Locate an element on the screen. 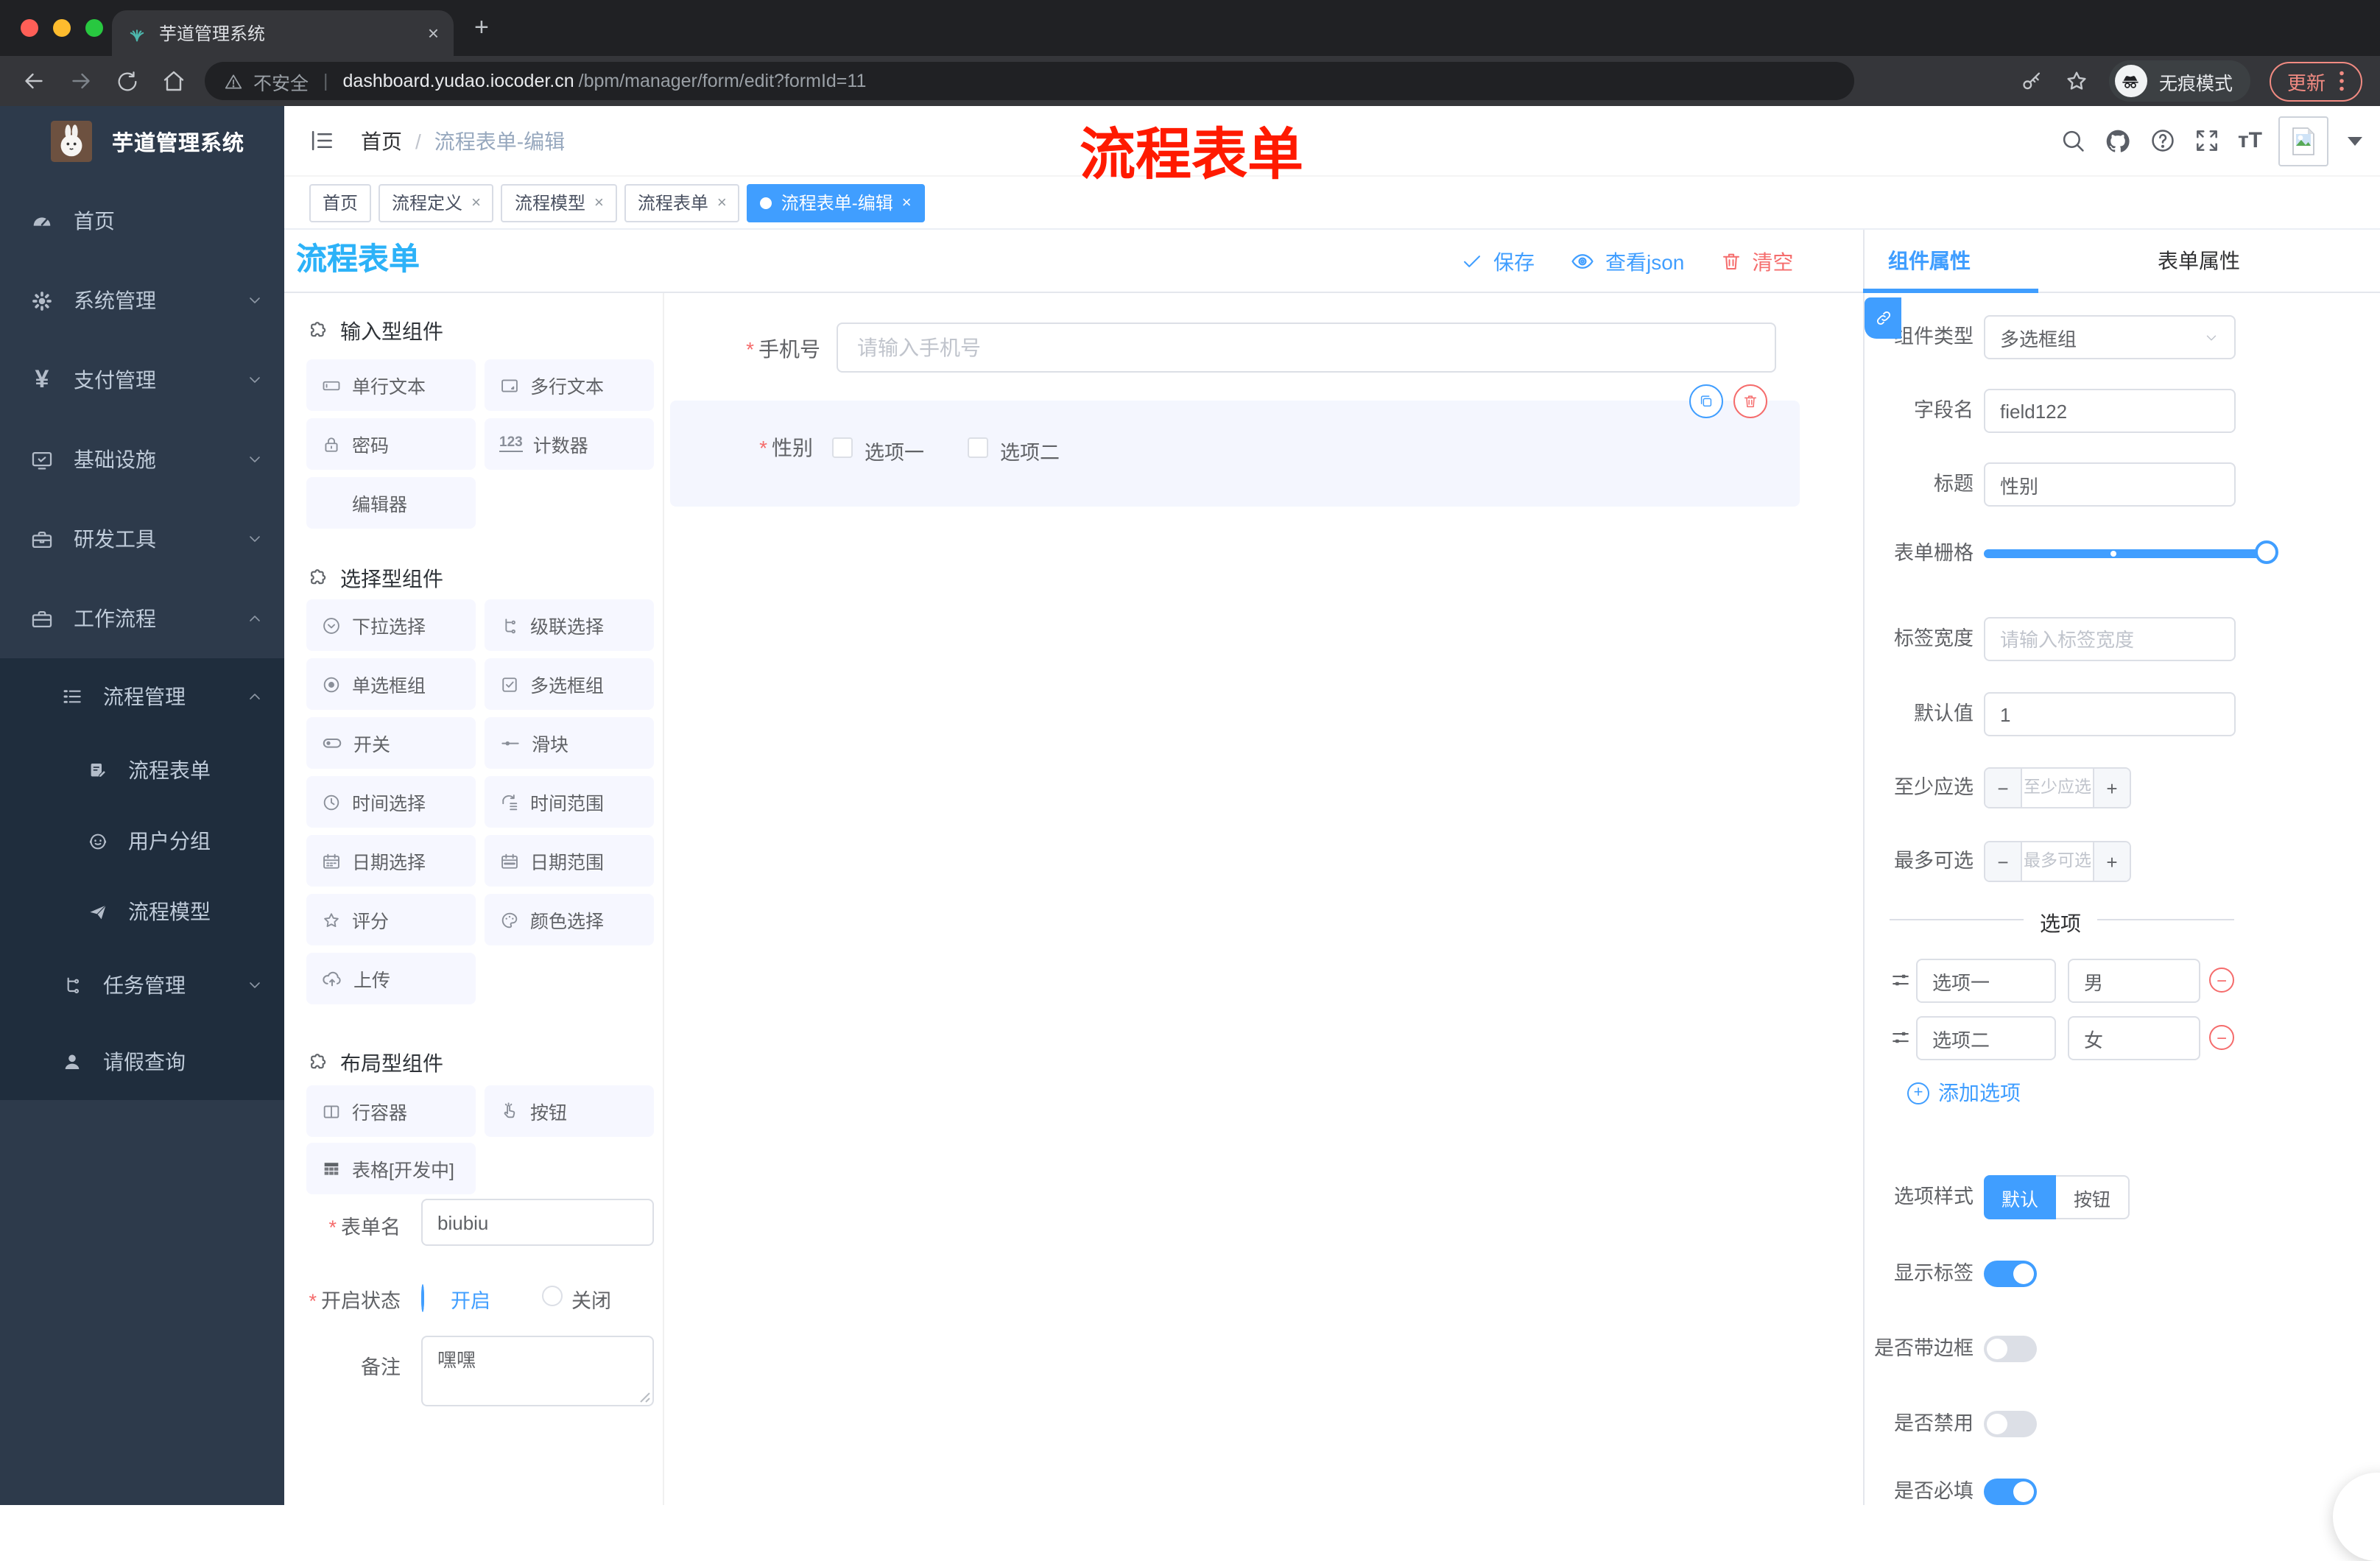  sidebar-item-infra: 基础设施 is located at coordinates (142, 459).